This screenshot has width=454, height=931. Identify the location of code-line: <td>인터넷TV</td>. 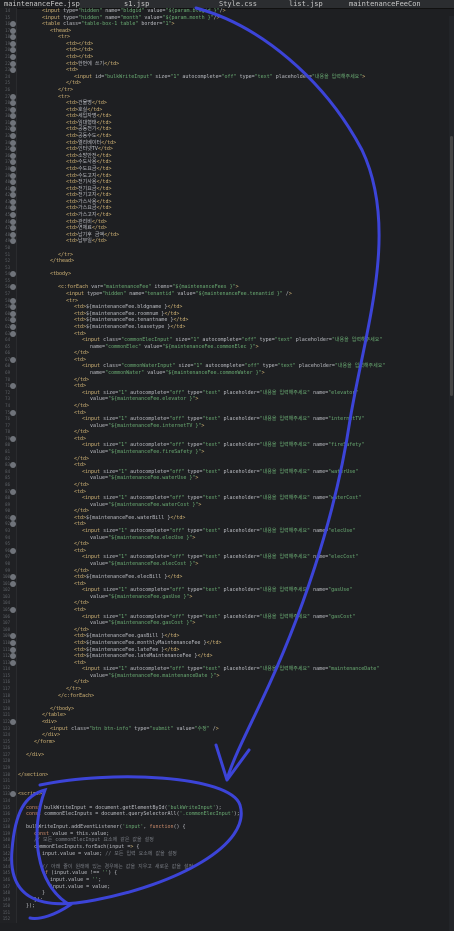
(89, 149).